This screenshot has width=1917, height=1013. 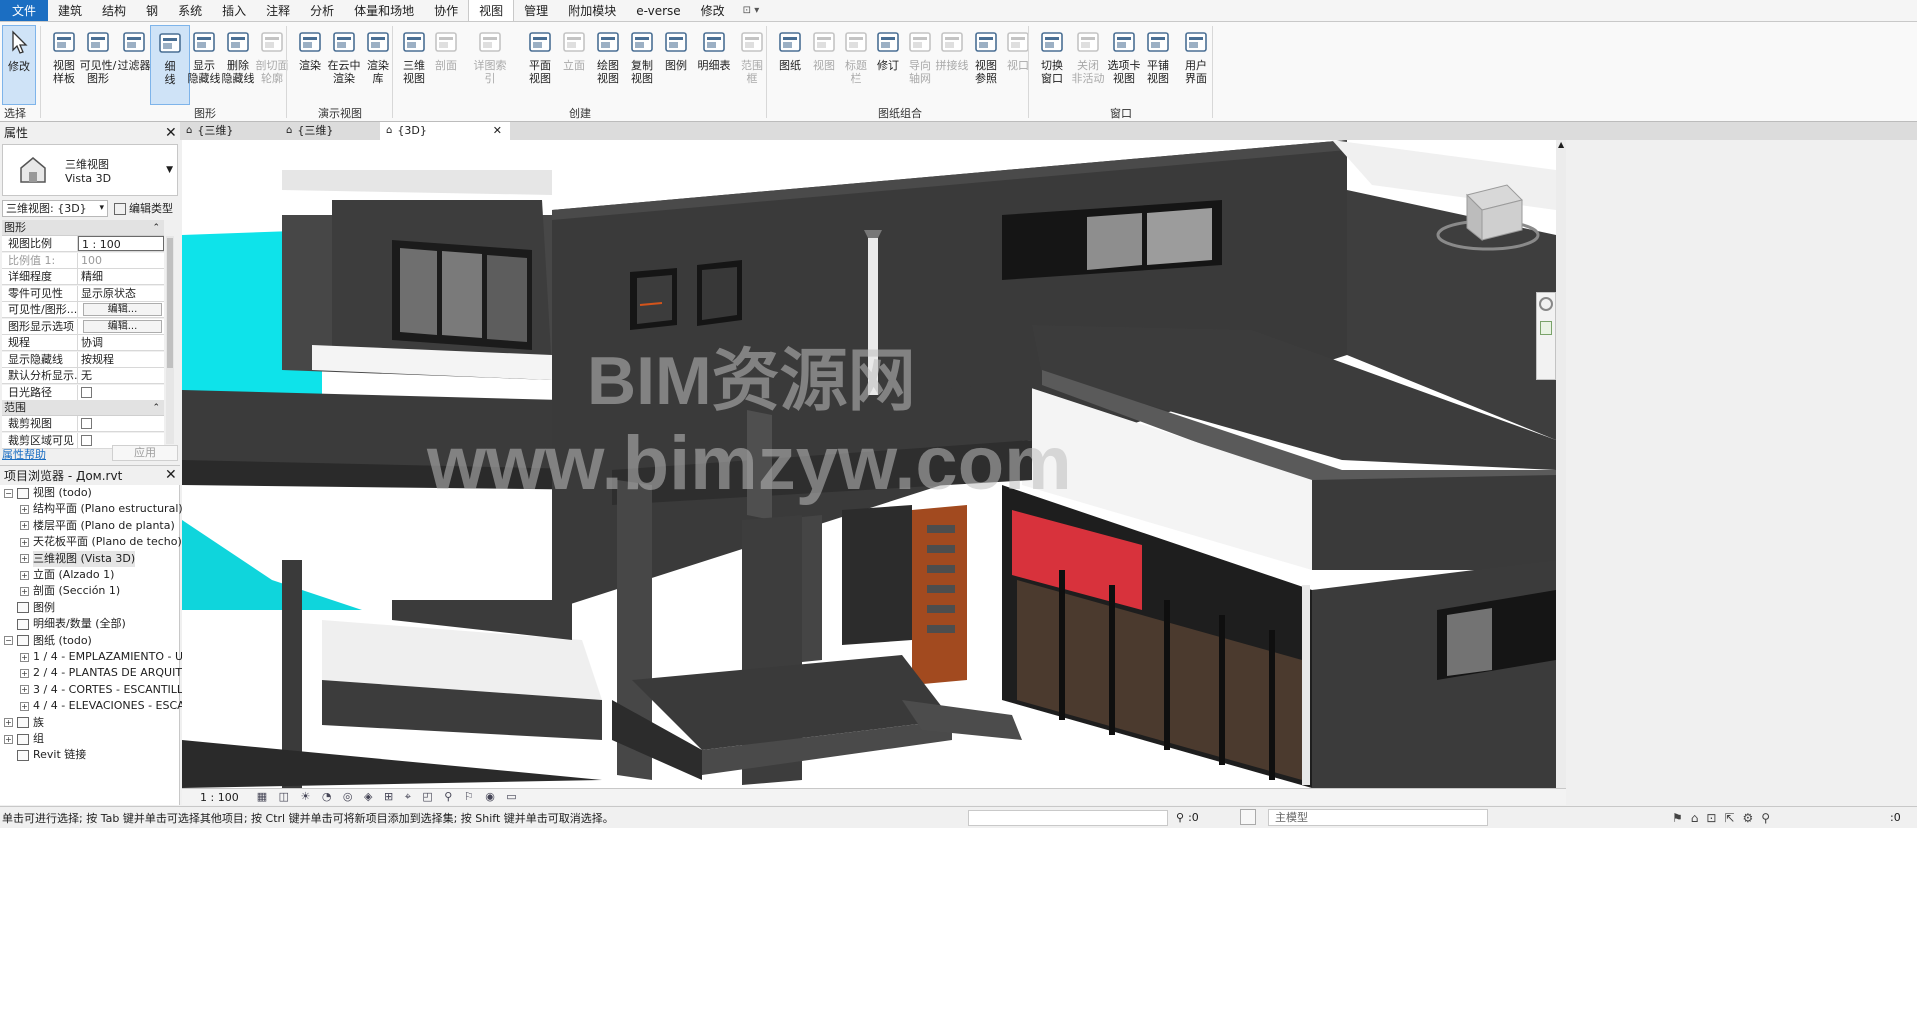 I want to click on browser-tree-item: + 剖面 (Sección 1), so click(x=70, y=591).